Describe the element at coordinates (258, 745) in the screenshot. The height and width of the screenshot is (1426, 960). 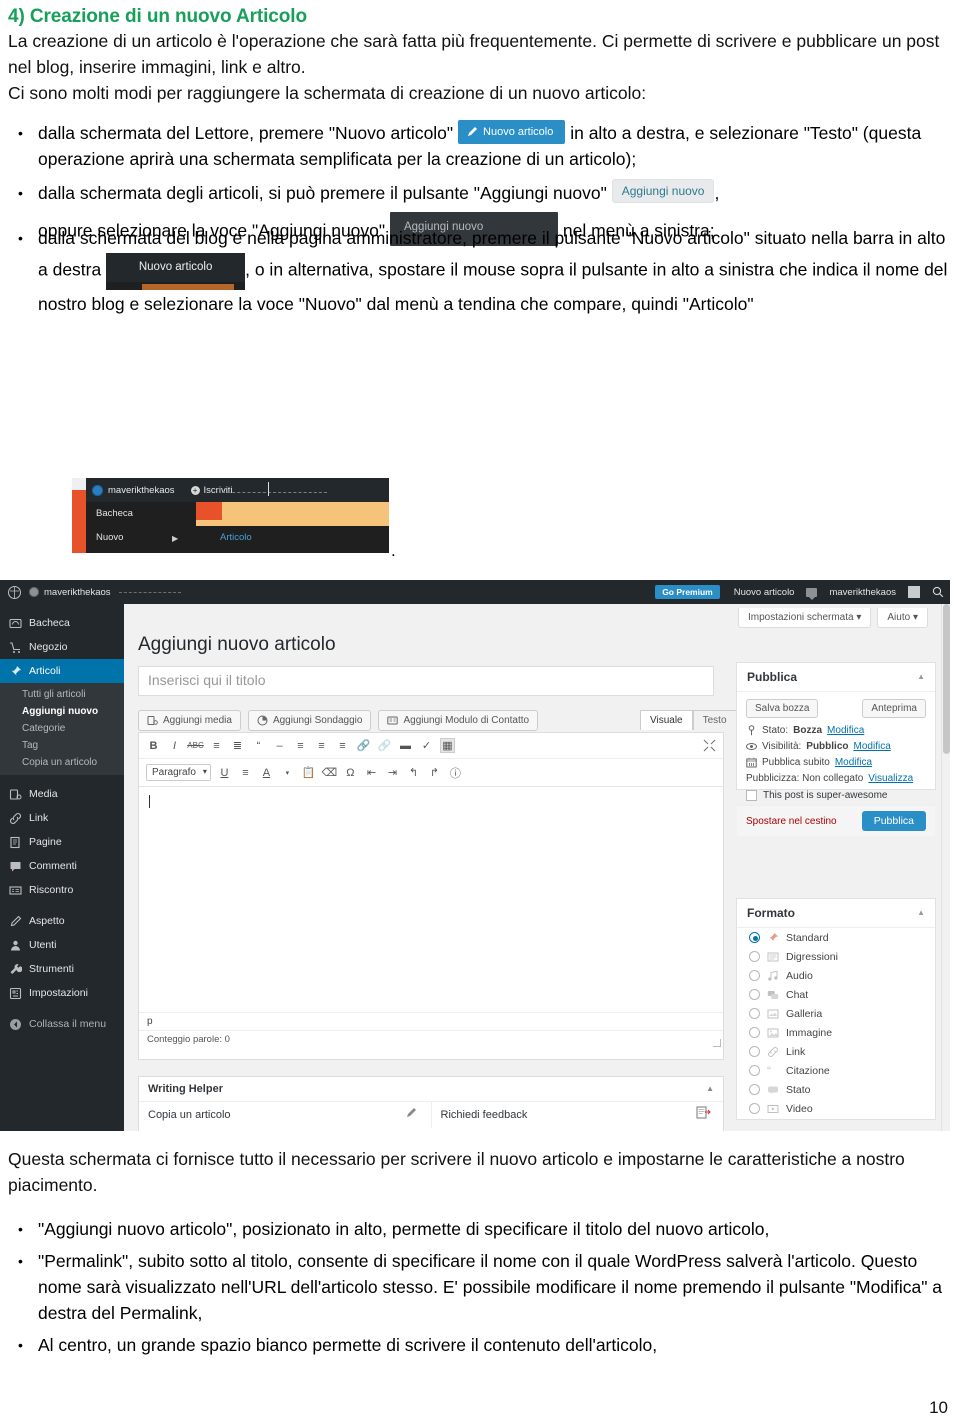
I see `blockquote-icon: “` at that location.